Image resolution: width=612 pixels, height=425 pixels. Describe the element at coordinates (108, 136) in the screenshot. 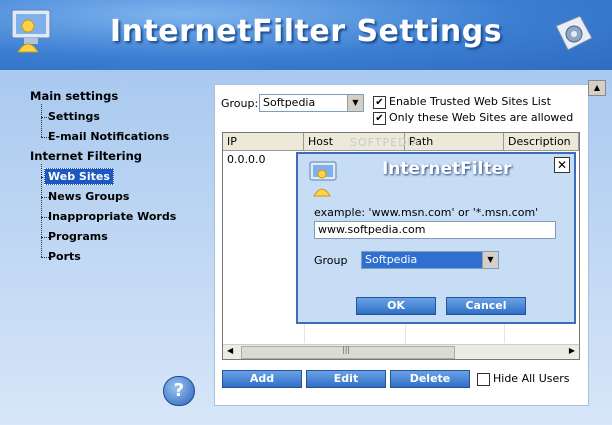

I see `sidebar-item-email-notifications: E-mail Notifications` at that location.